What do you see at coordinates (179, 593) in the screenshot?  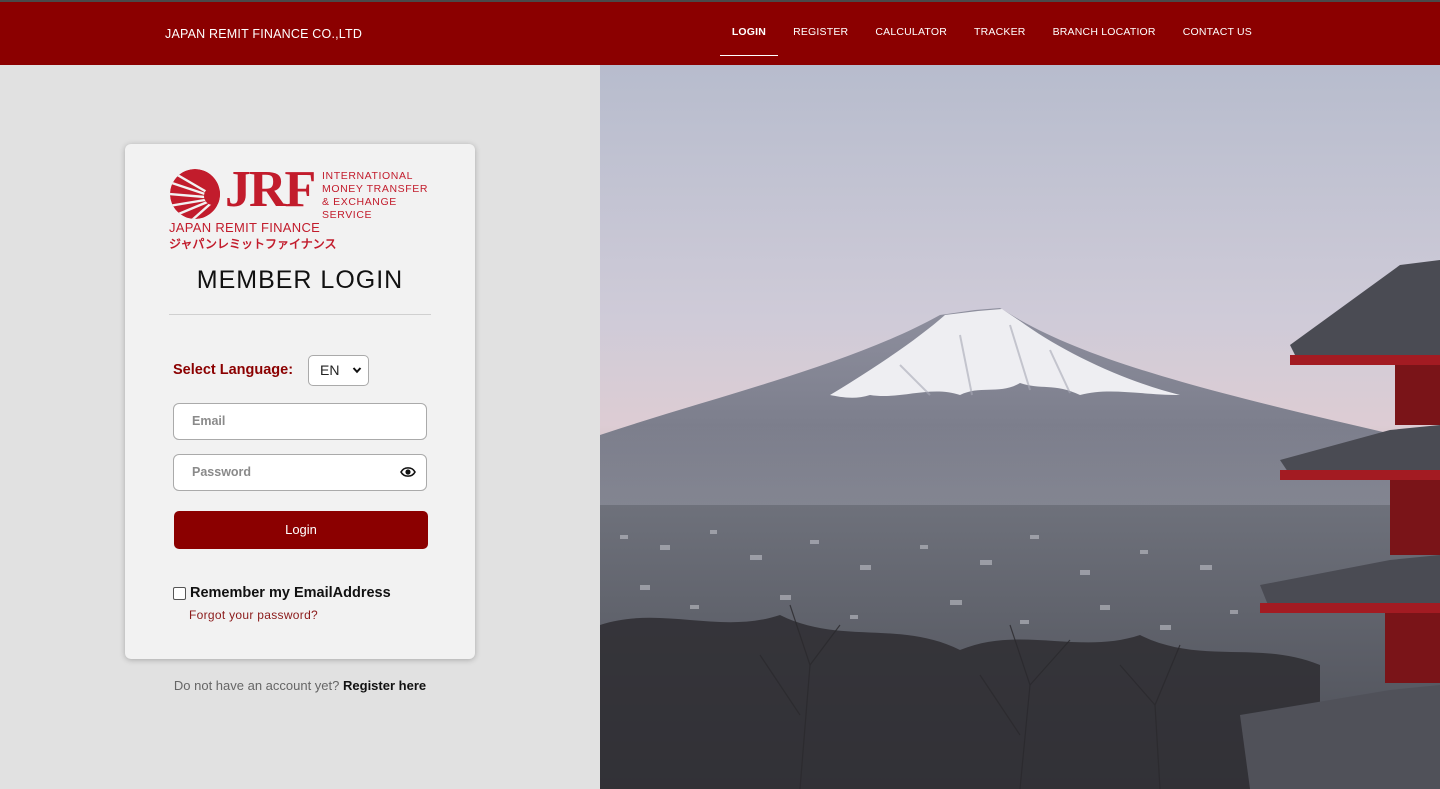 I see `remember-checkbox` at bounding box center [179, 593].